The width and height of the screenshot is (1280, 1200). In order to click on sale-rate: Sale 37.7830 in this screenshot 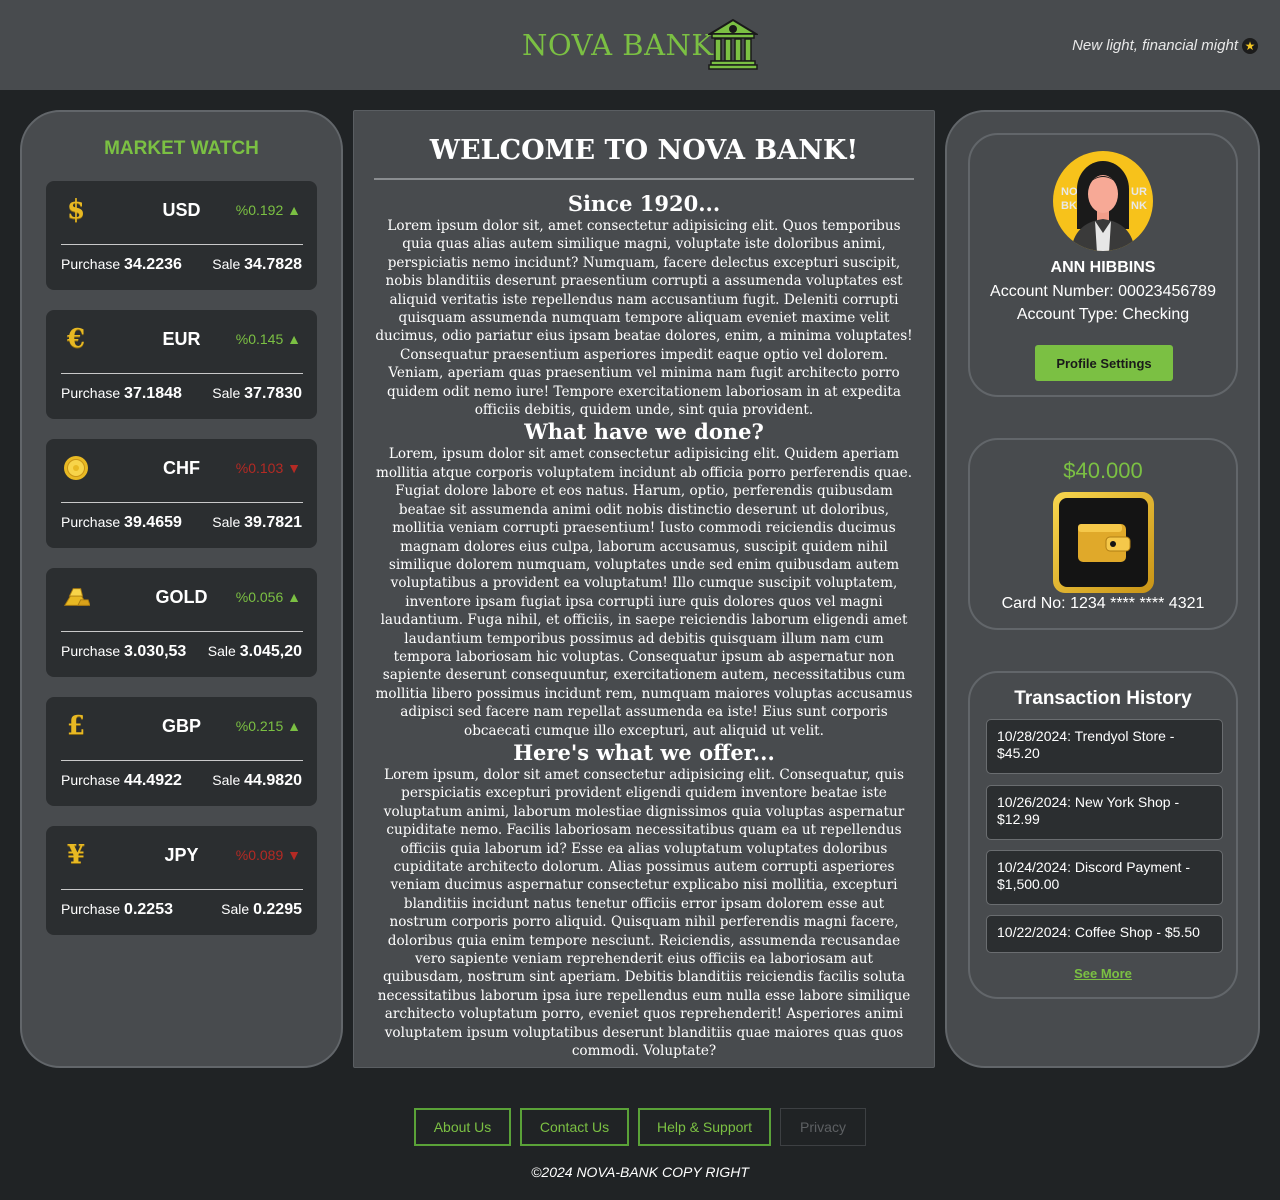, I will do `click(257, 394)`.